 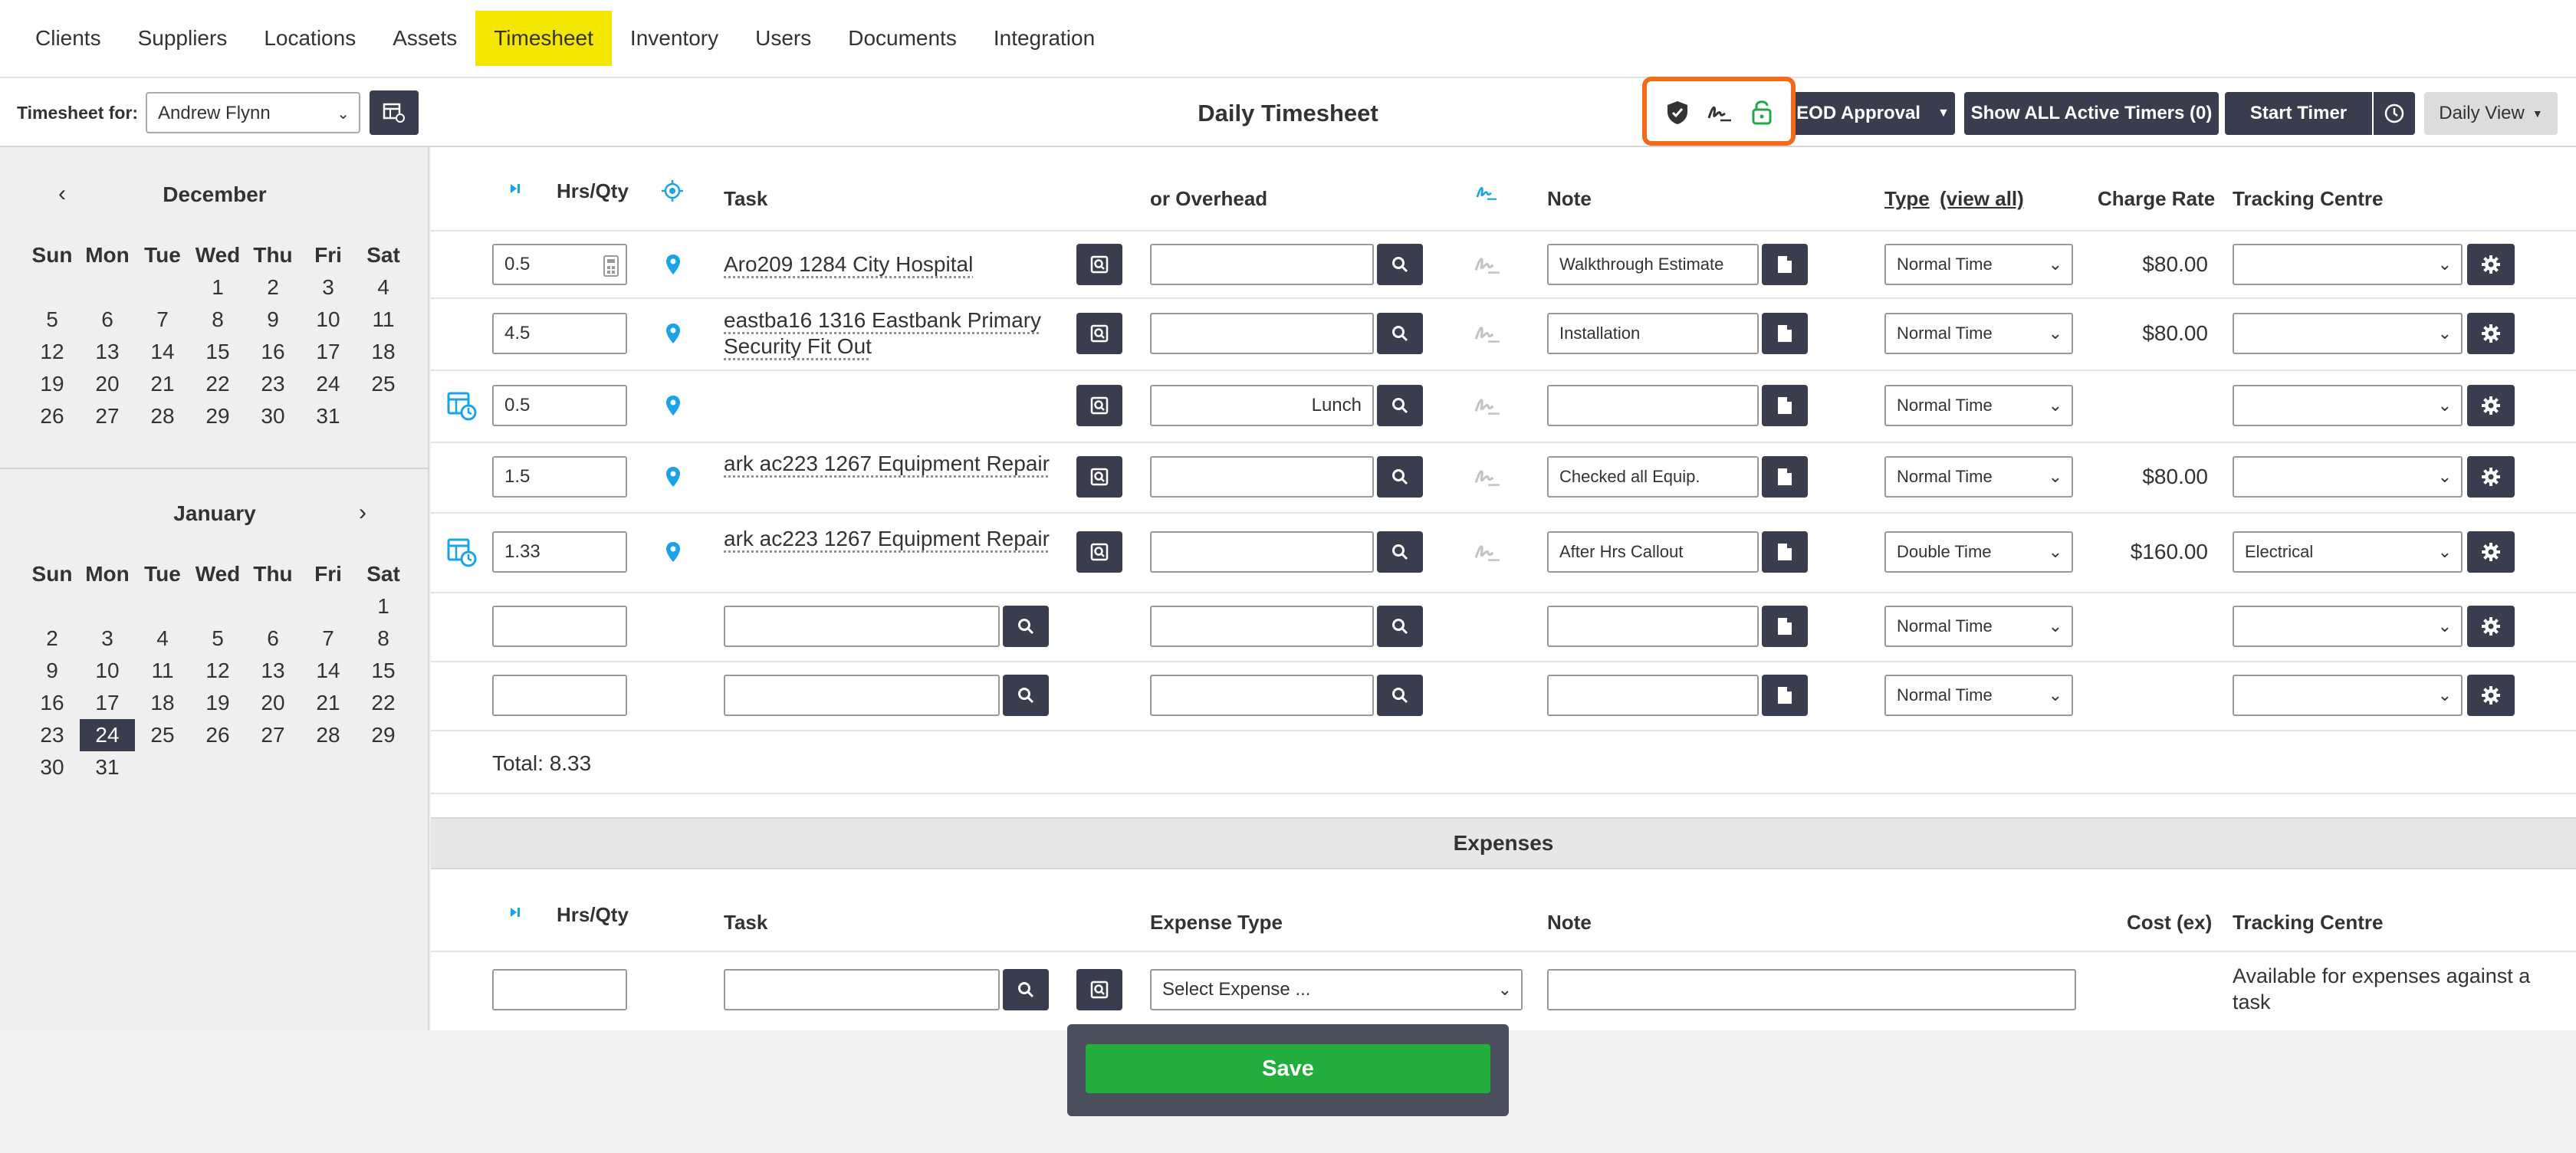 What do you see at coordinates (672, 192) in the screenshot?
I see `locate-icon` at bounding box center [672, 192].